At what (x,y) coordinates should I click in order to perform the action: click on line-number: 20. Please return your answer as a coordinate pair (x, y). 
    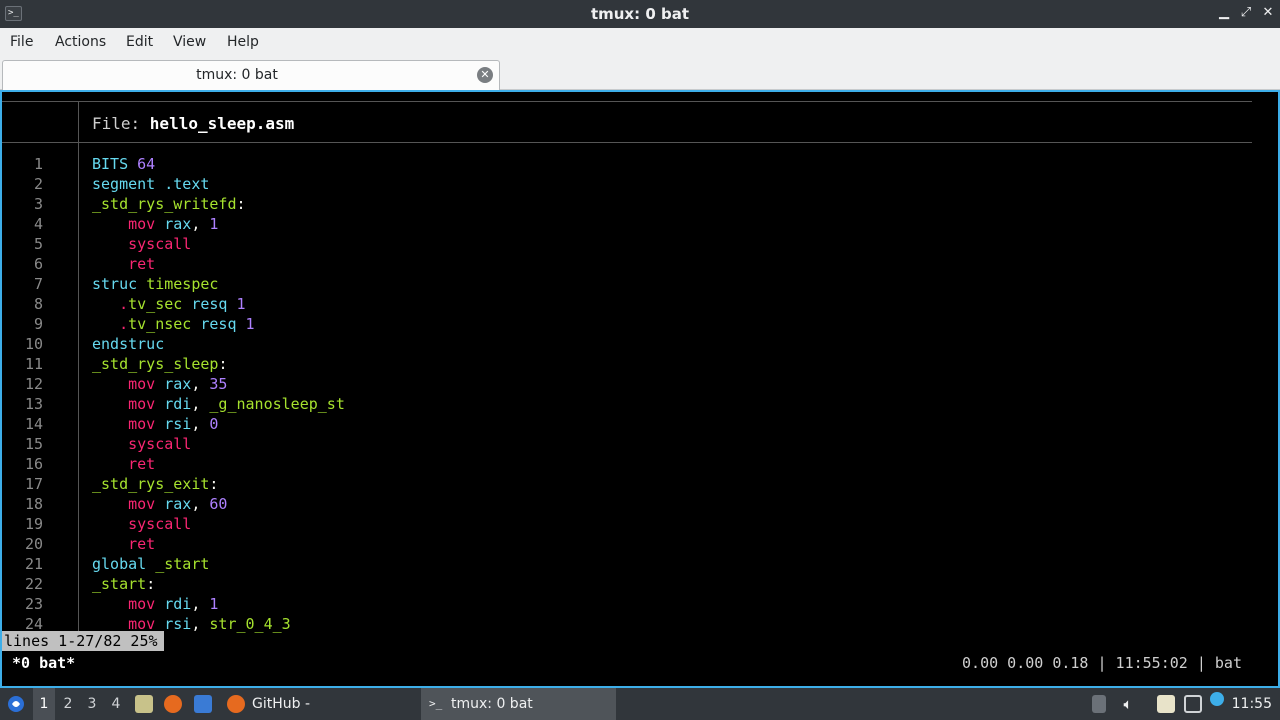
    Looking at the image, I should click on (33, 544).